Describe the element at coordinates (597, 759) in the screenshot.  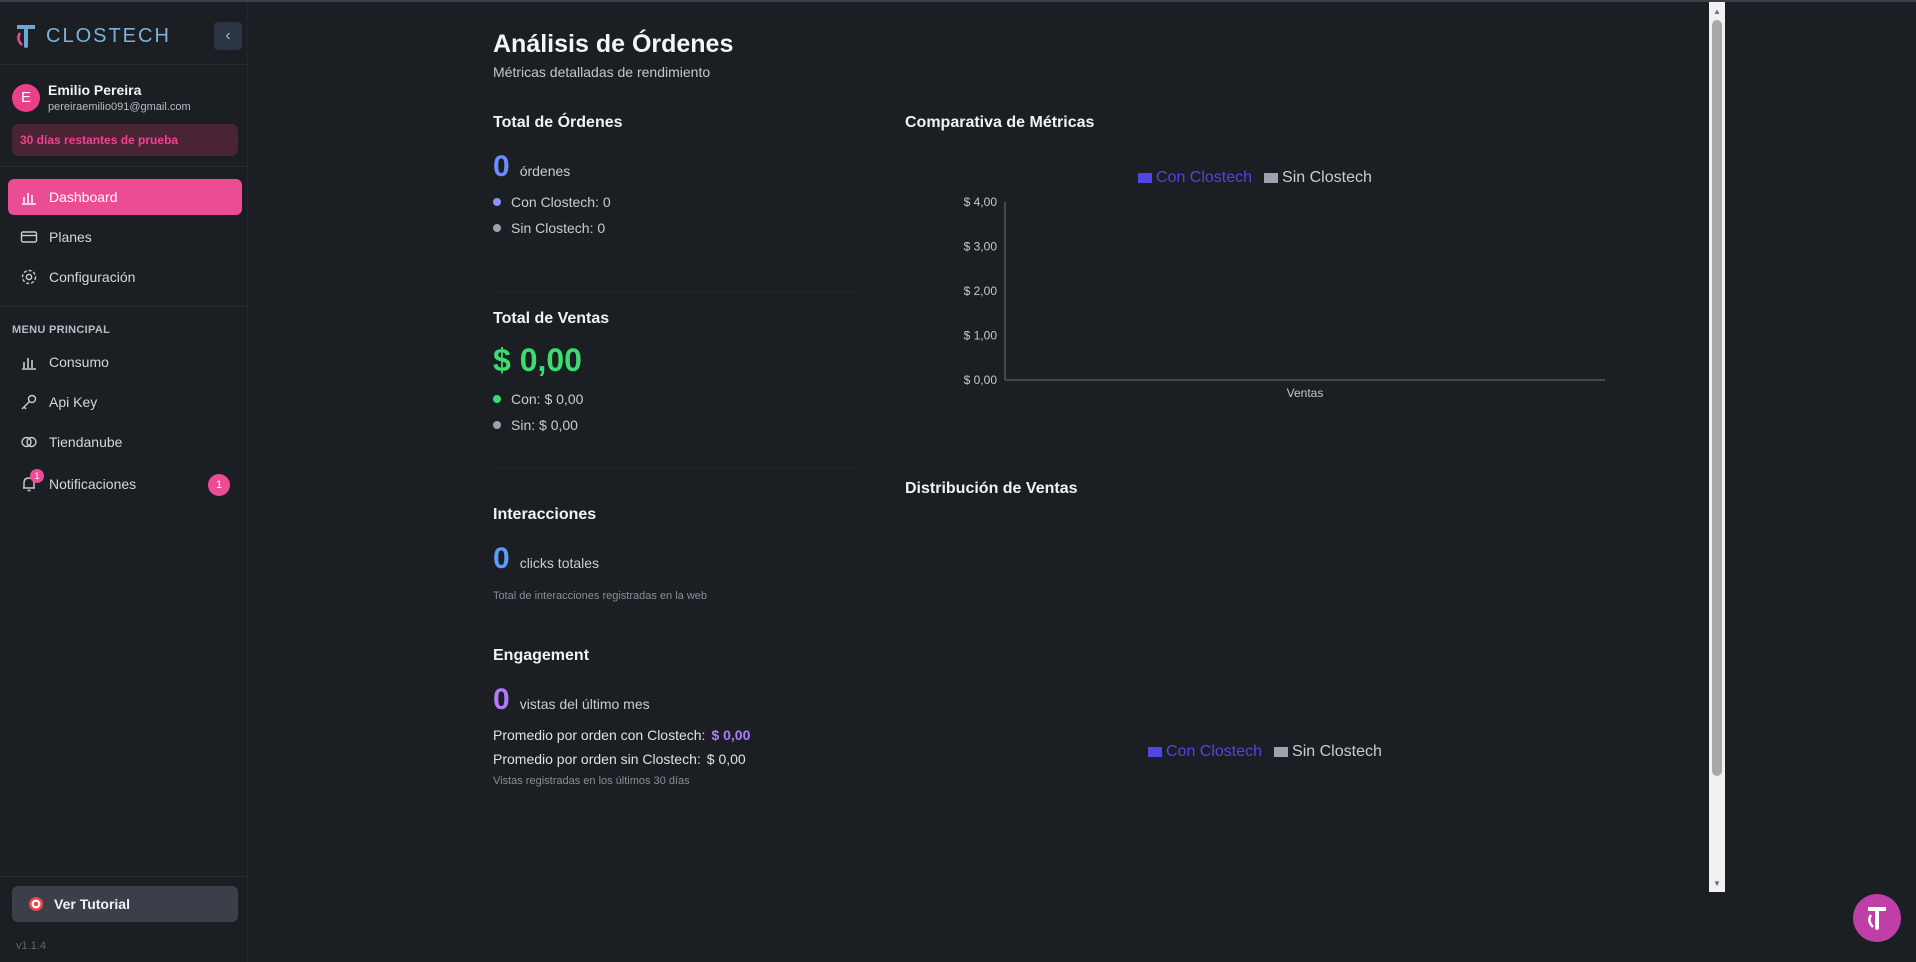
I see `engagement-sin-label: Promedio por orden sin Clostech:` at that location.